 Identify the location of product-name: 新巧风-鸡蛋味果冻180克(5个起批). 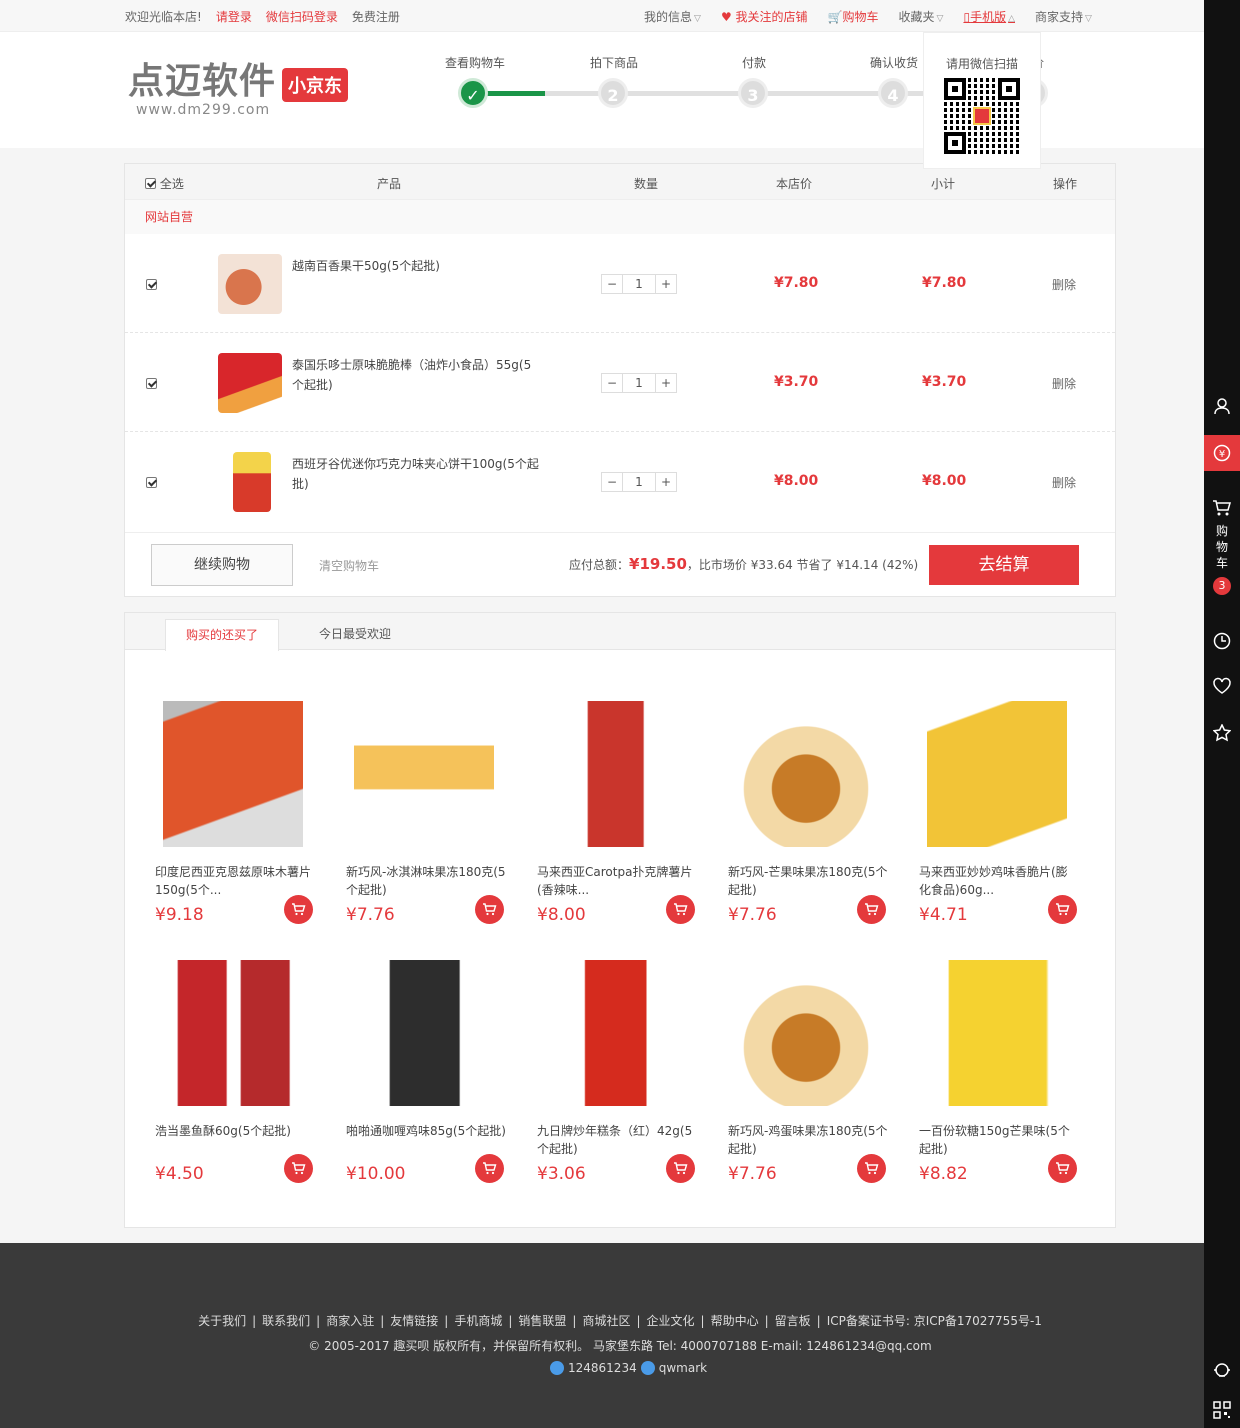
(808, 1140).